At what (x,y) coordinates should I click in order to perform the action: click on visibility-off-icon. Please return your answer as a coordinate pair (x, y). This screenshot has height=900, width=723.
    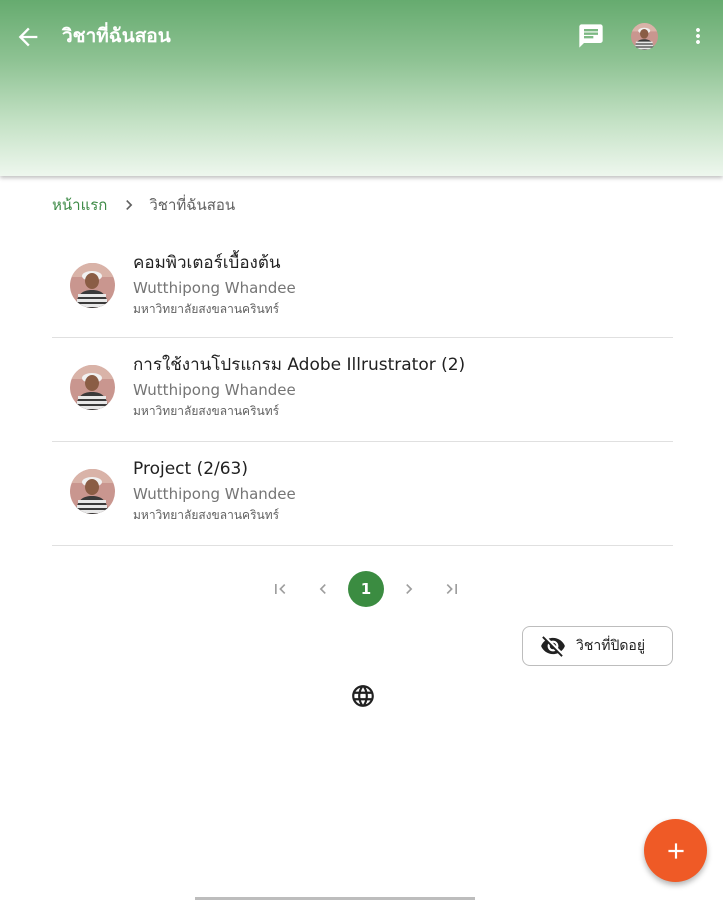
    Looking at the image, I should click on (553, 646).